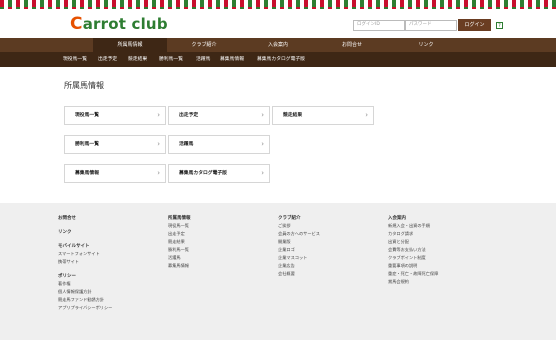 The image size is (556, 340). I want to click on card-label: 勝利馬一覧, so click(87, 144).